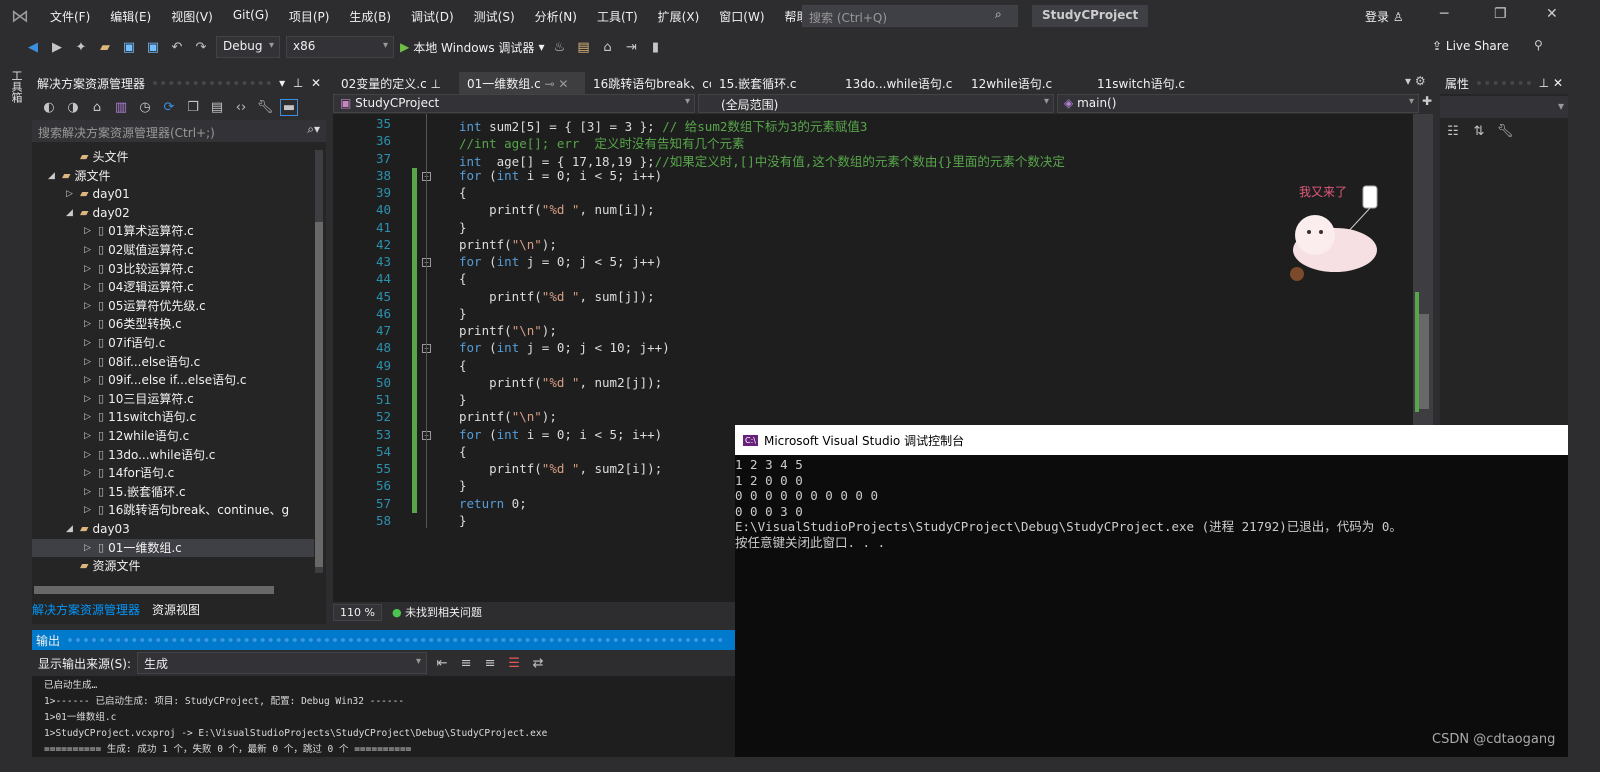  I want to click on tree-item: ▷ ▯ 02赋值运算符.c, so click(173, 250).